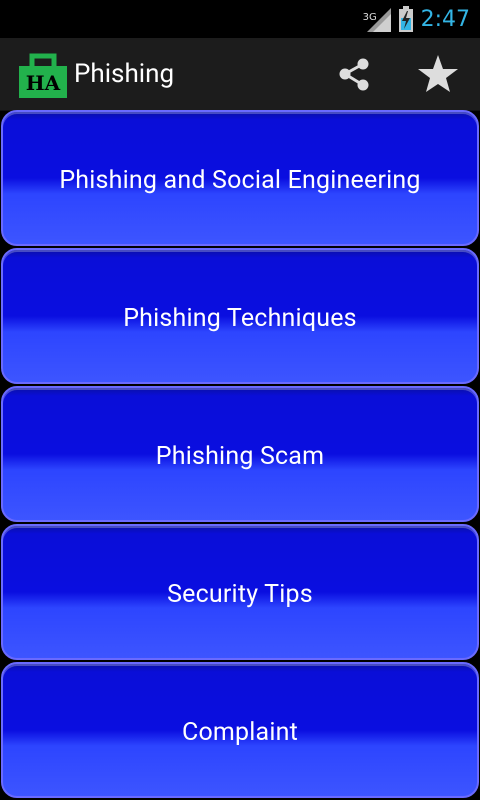 The height and width of the screenshot is (800, 480). Describe the element at coordinates (445, 19) in the screenshot. I see `status-clock: 2:47` at that location.